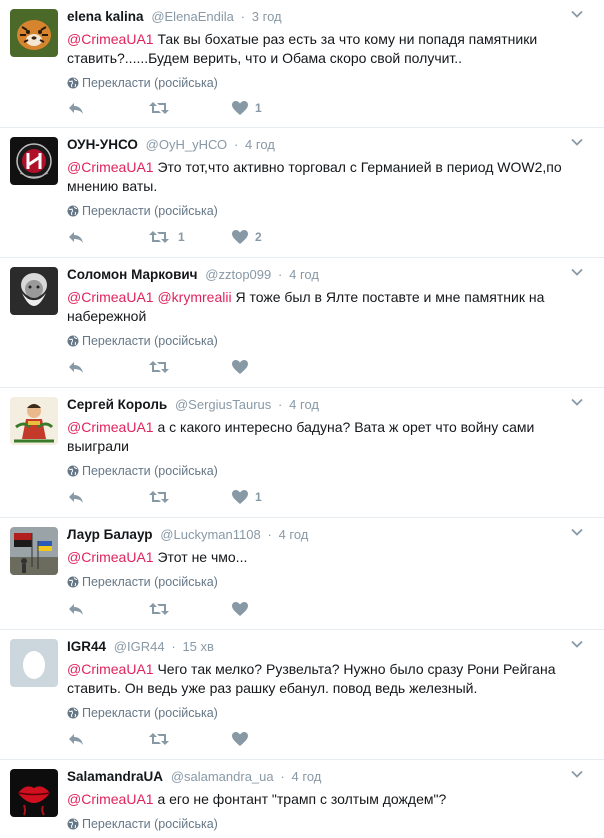 Image resolution: width=604 pixels, height=838 pixels. Describe the element at coordinates (326, 777) in the screenshot. I see `tweet-header: SalamandraUA @salamandra_ua · 4 год` at that location.